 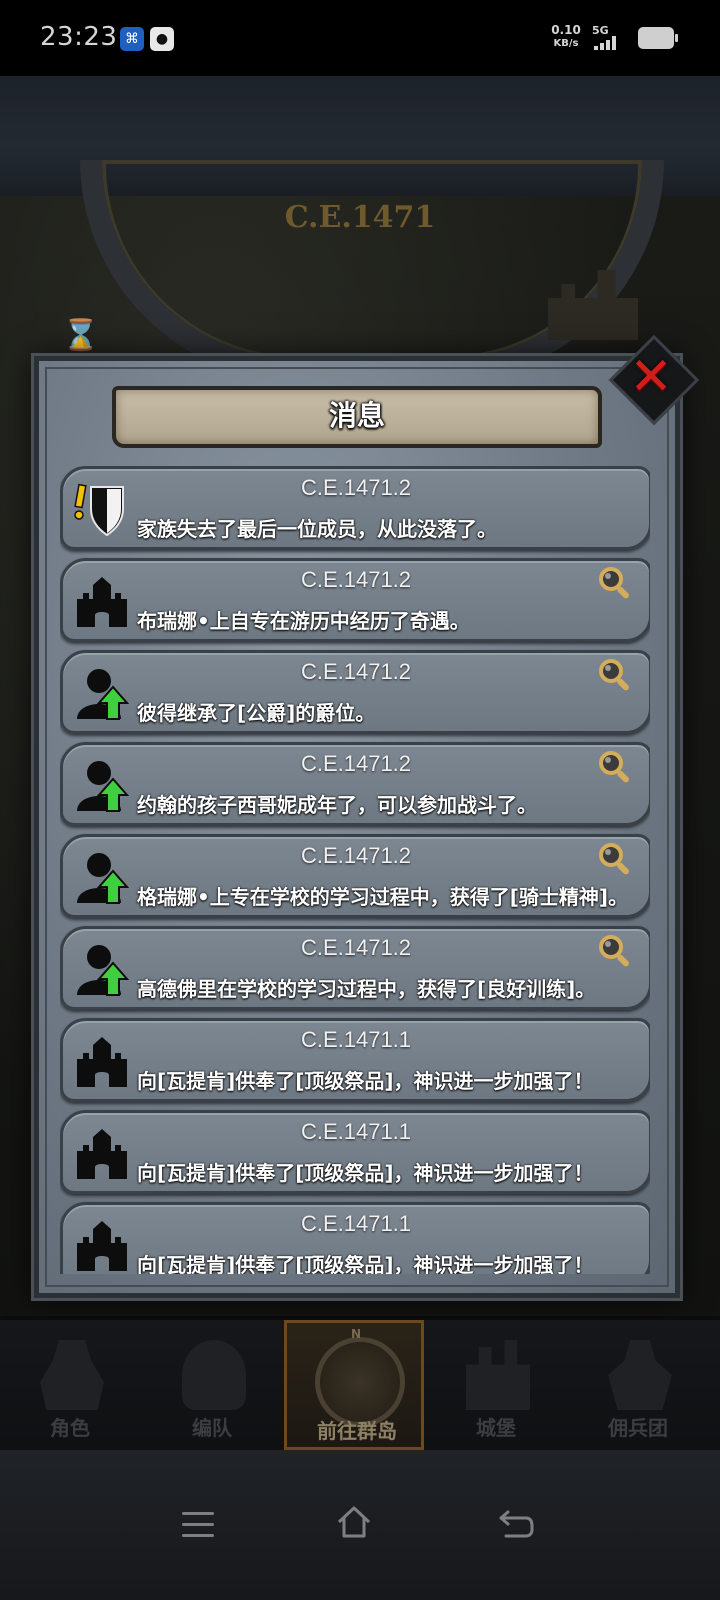 I want to click on calendar-year: C.E.1471, so click(x=360, y=217).